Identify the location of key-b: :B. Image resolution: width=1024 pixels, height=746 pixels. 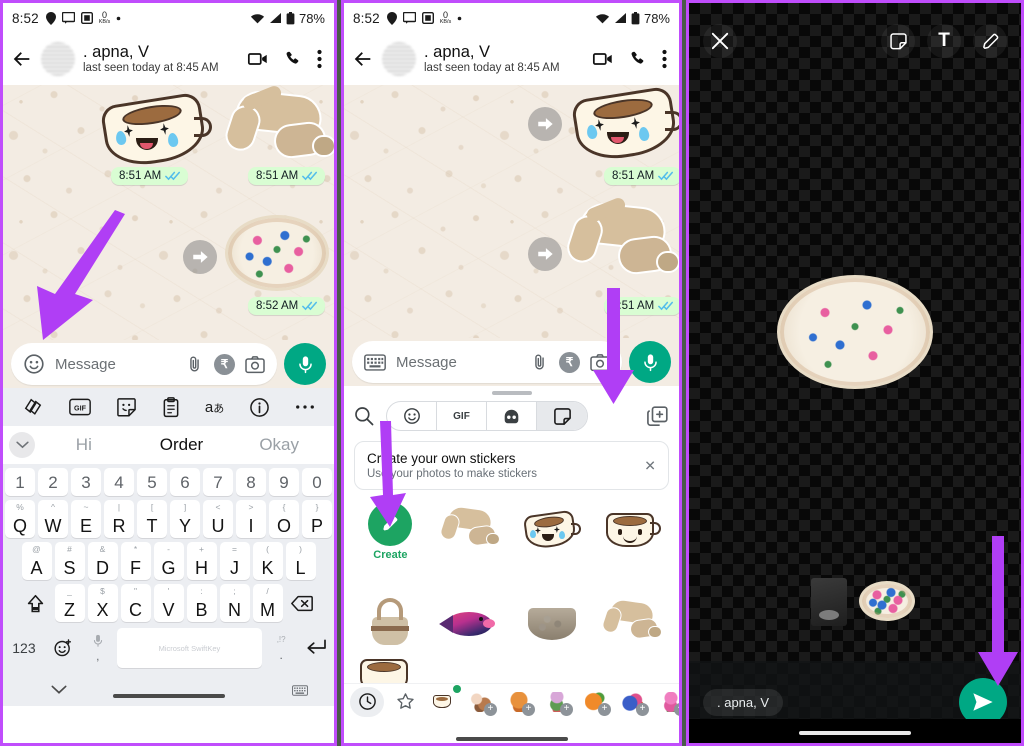
(201, 603).